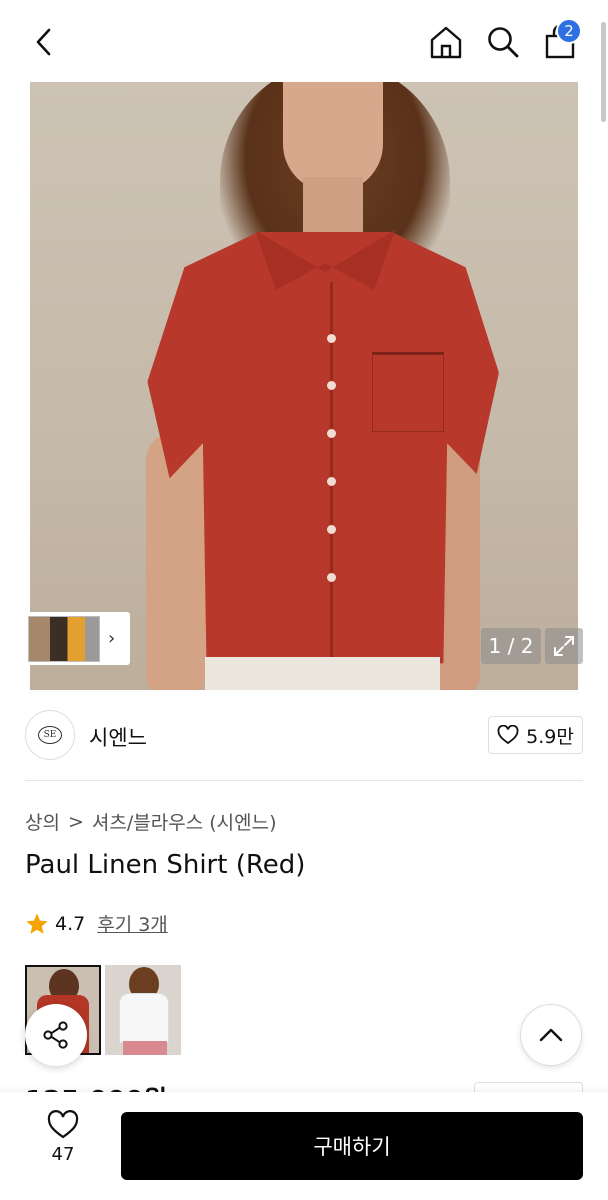 The height and width of the screenshot is (1200, 608). I want to click on home-button, so click(446, 42).